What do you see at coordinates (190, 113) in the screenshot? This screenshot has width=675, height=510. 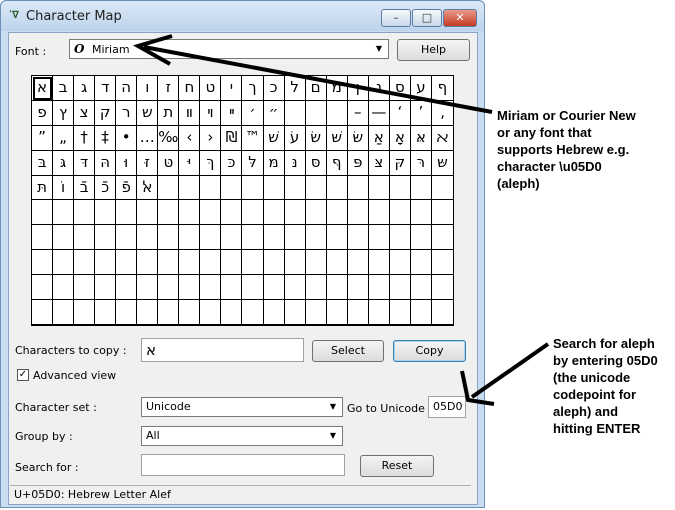 I see `character-cell: װ` at bounding box center [190, 113].